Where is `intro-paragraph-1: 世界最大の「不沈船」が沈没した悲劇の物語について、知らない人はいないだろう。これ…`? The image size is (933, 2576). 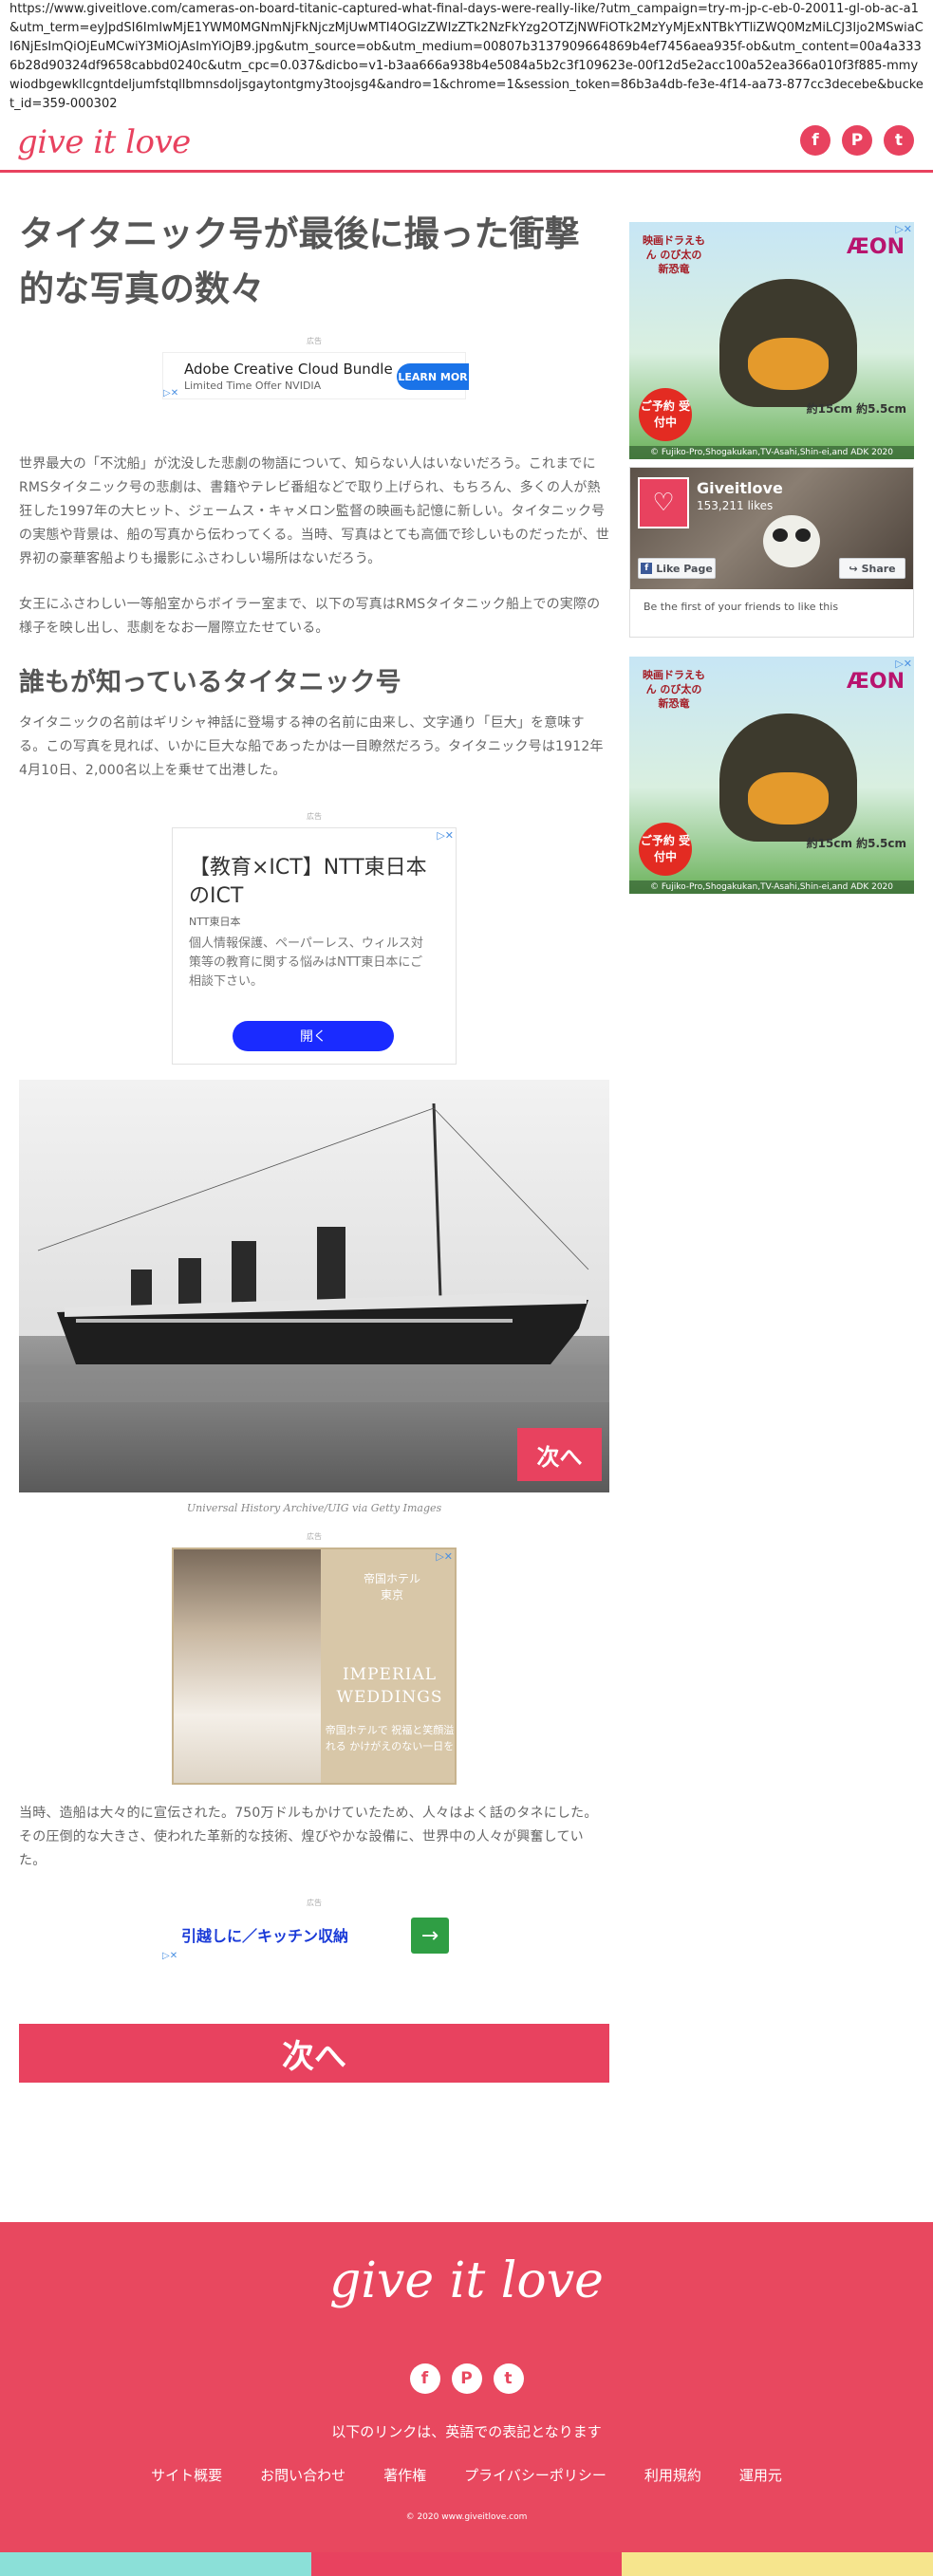
intro-paragraph-1: 世界最大の「不沈船」が沈没した悲劇の物語について、知らない人はいないだろう。これ… is located at coordinates (314, 511).